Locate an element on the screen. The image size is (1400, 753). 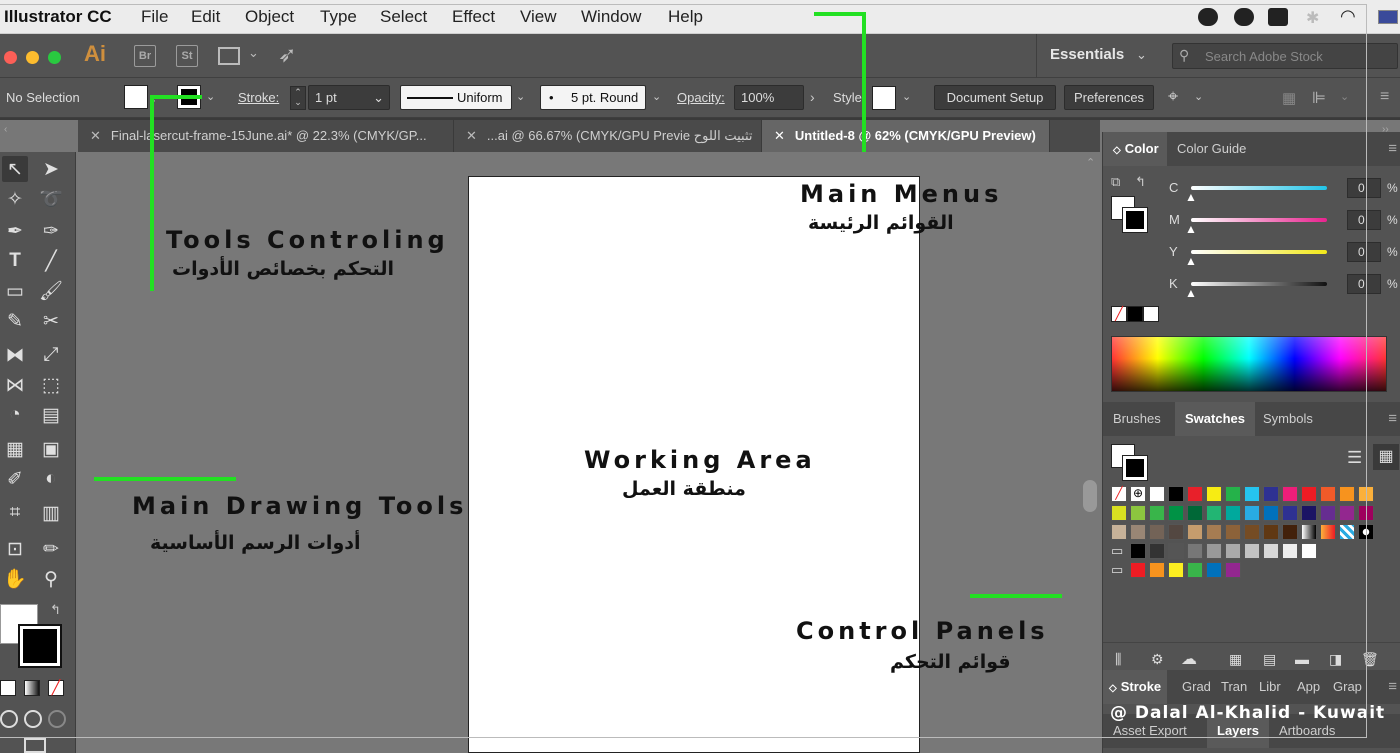
reflect-tool-icon: ⧓ is located at coordinates (15, 355).